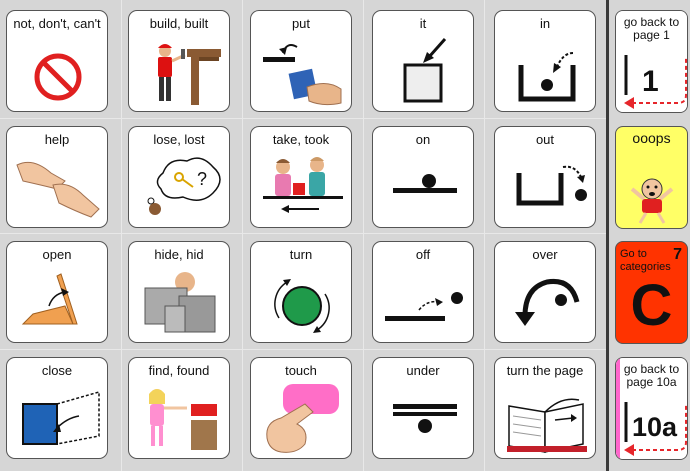  I want to click on cell-label: over, so click(545, 254).